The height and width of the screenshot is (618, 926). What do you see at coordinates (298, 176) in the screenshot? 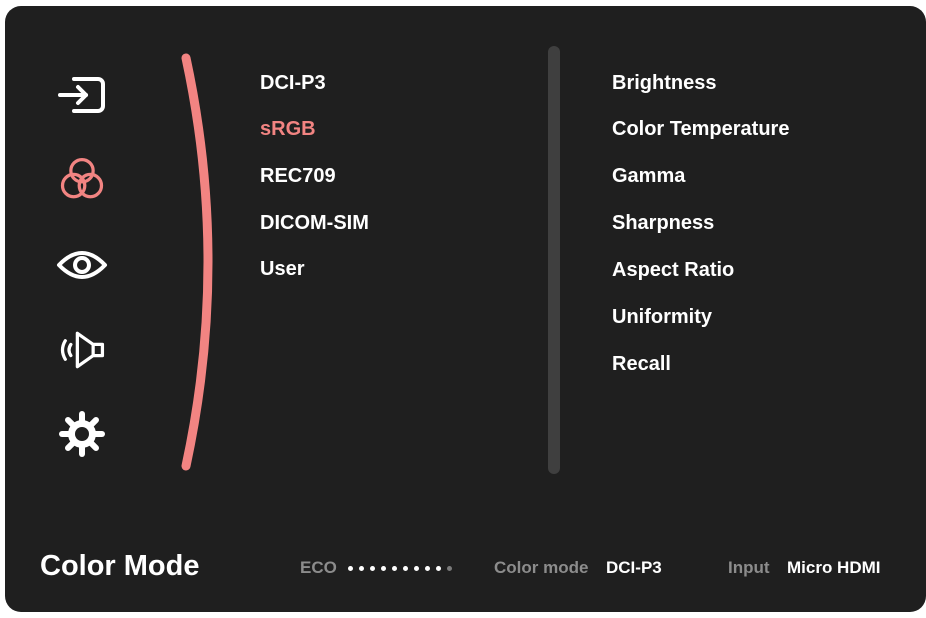
I see `menu-item-rec709: REC709` at bounding box center [298, 176].